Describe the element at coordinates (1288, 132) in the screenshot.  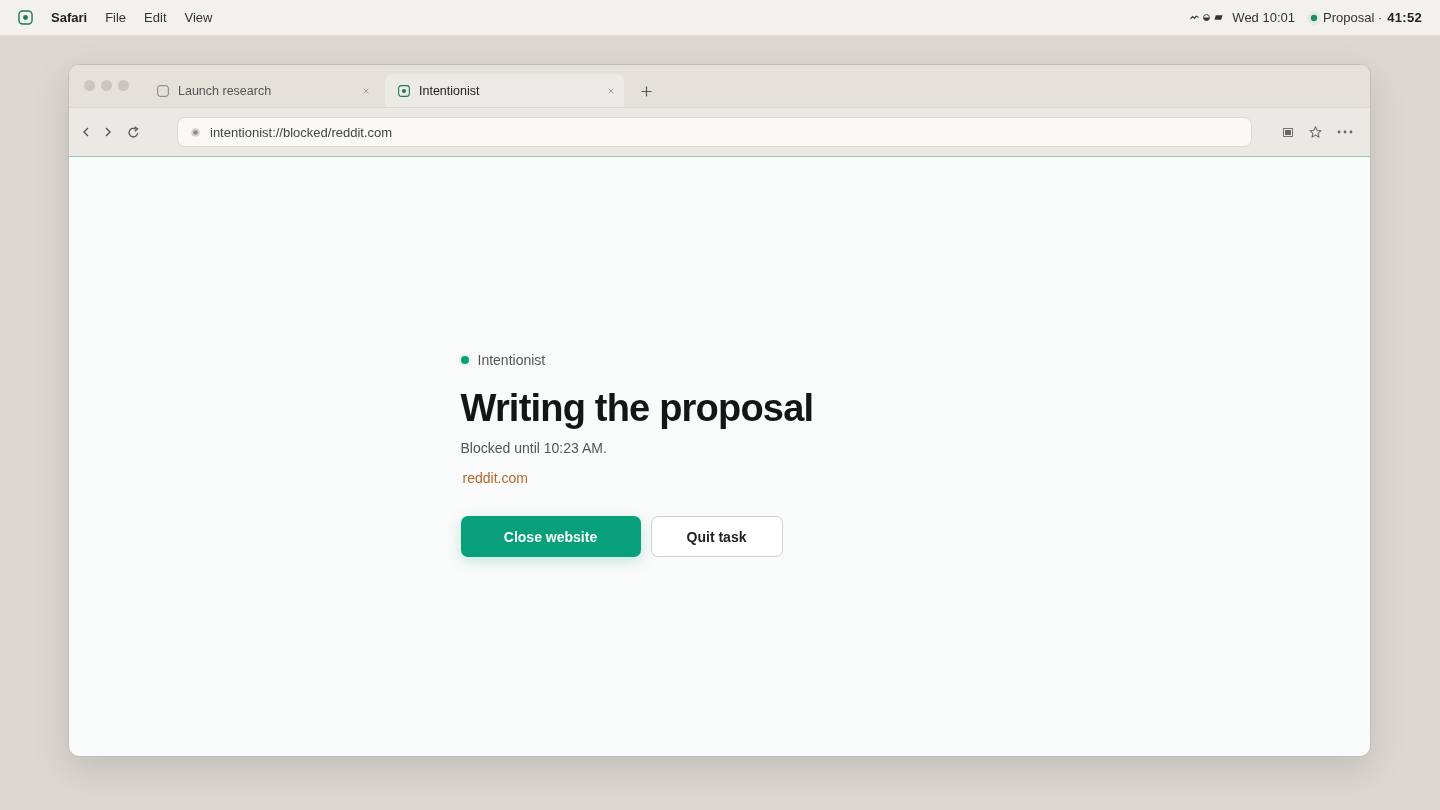
I see `square-icon` at that location.